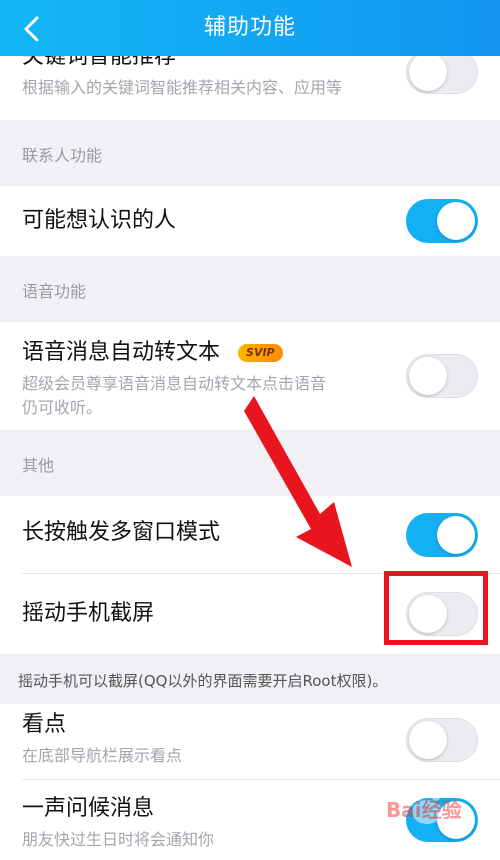 The image size is (500, 860). I want to click on watermark: Bai经验, so click(434, 810).